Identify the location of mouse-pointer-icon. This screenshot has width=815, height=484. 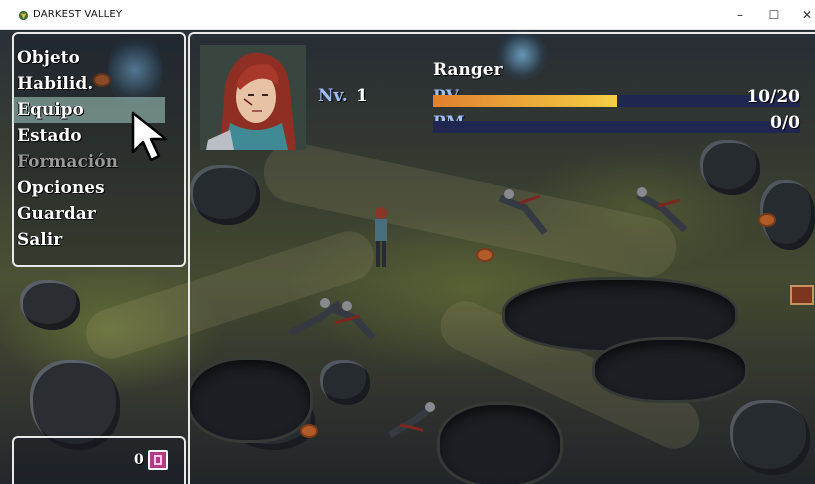
(149, 136).